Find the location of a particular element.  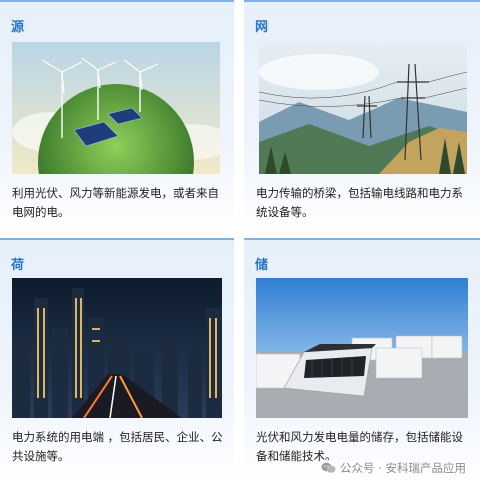

card-title: 储 is located at coordinates (262, 265).